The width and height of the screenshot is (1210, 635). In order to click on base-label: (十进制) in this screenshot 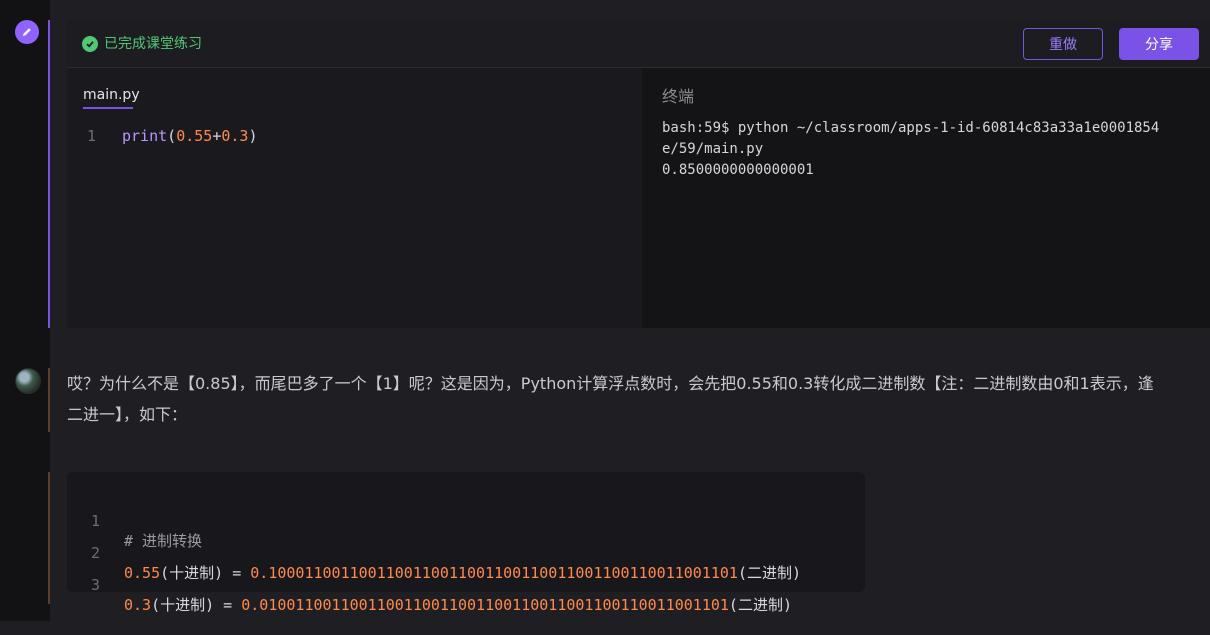, I will do `click(183, 605)`.